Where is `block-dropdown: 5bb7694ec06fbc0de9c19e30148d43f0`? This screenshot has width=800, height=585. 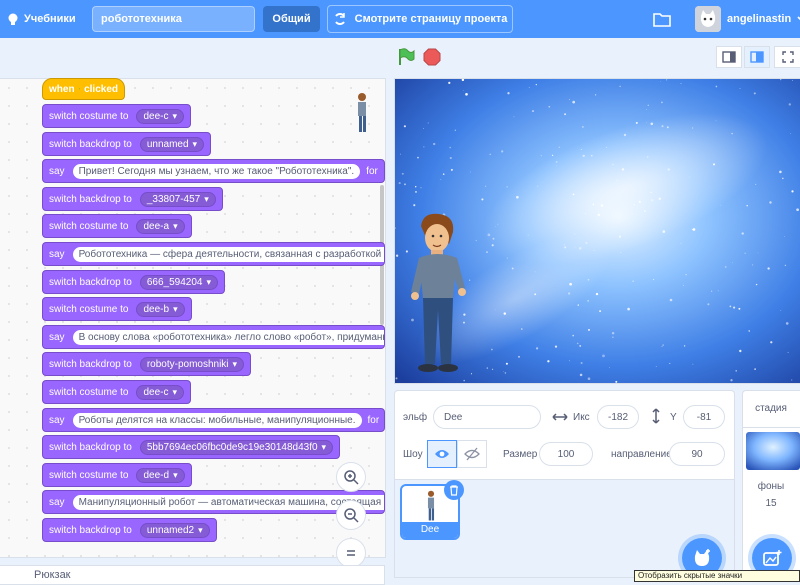 block-dropdown: 5bb7694ec06fbc0de9c19e30148d43f0 is located at coordinates (236, 447).